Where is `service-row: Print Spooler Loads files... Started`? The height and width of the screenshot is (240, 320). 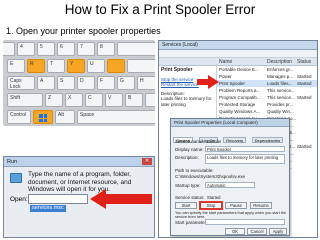
service-row: Print Spooler Loads files... Started is located at coordinates (267, 83).